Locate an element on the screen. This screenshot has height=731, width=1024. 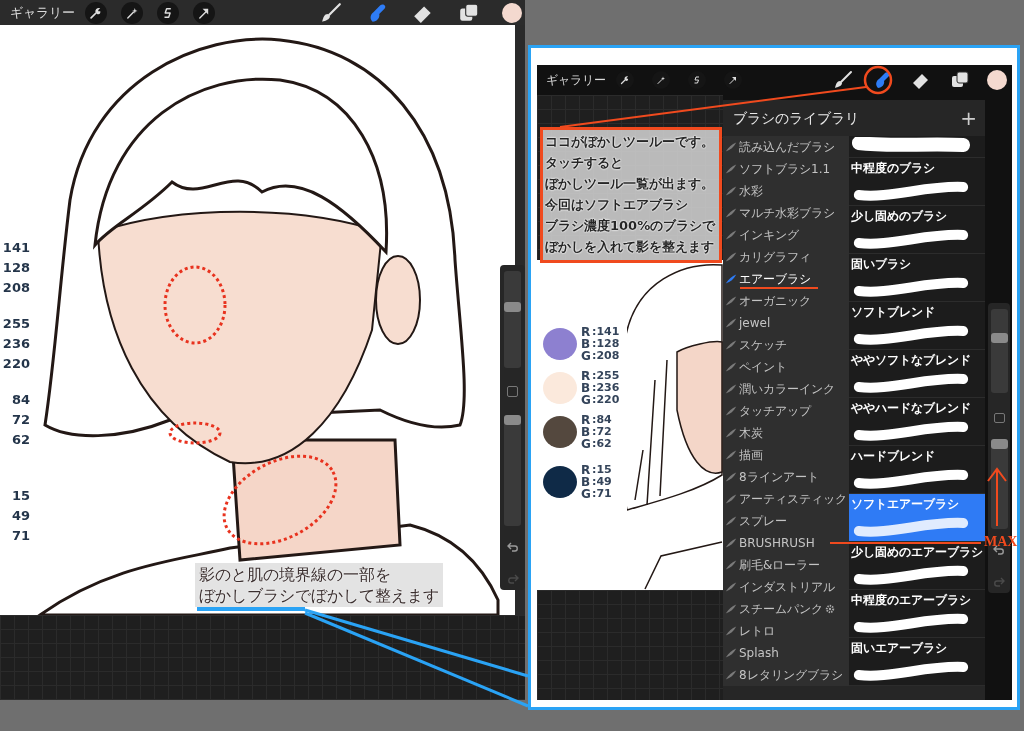
category-item: カリグラフィ is located at coordinates (786, 257).